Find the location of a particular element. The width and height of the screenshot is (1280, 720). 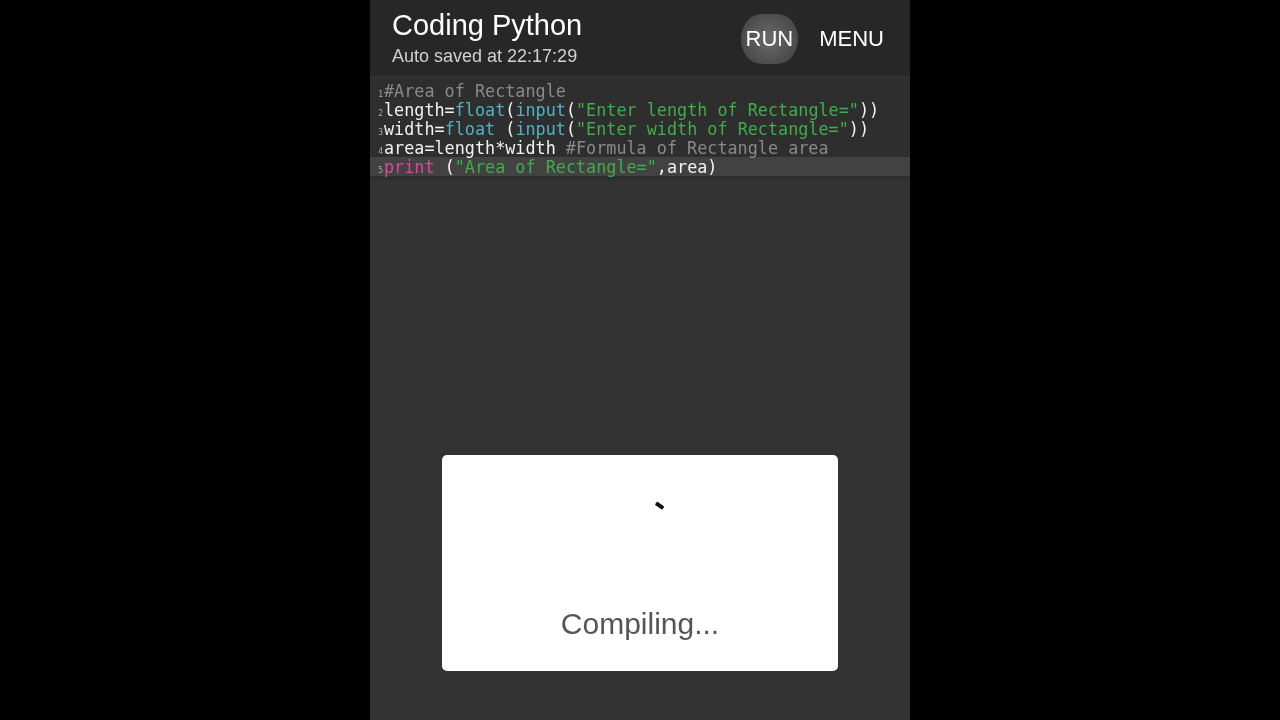

autosave-status: Auto saved at 22:17:29 is located at coordinates (485, 56).